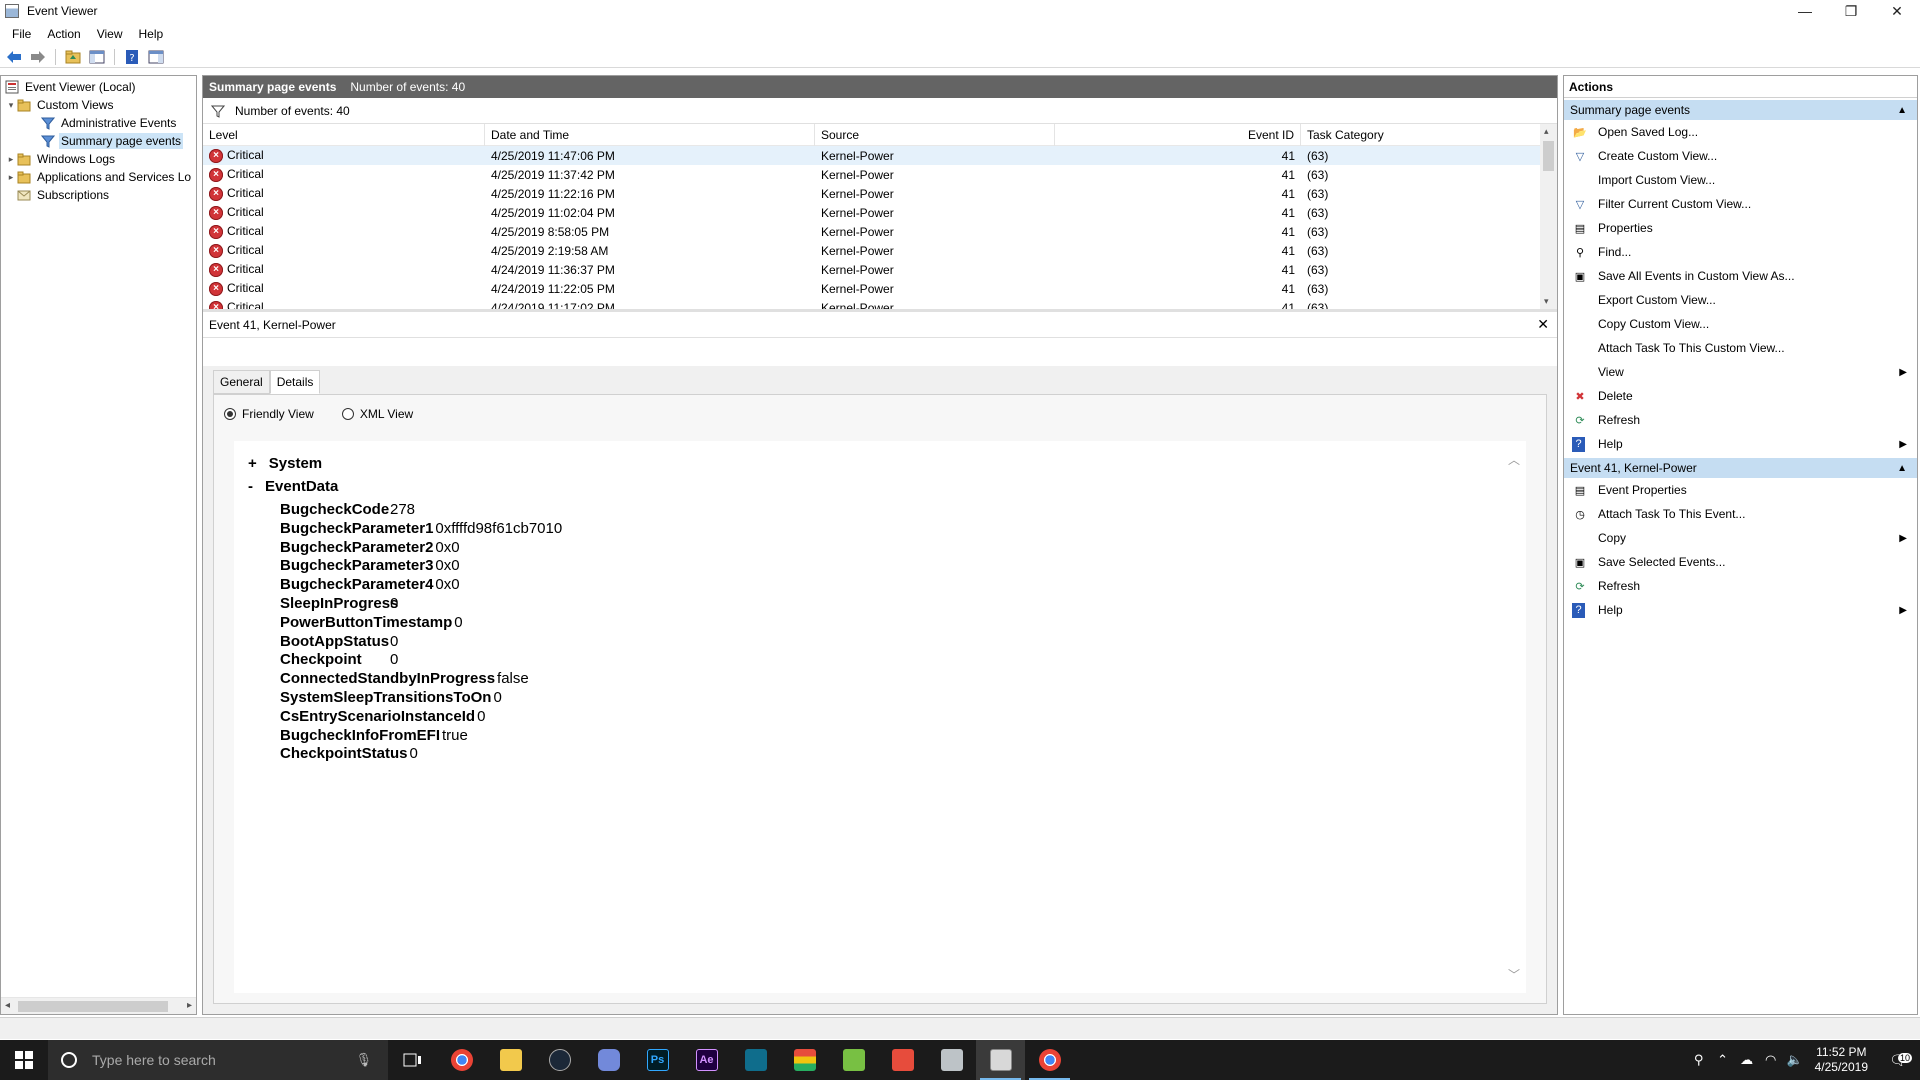  What do you see at coordinates (1805, 11) in the screenshot?
I see `minimize-button: —` at bounding box center [1805, 11].